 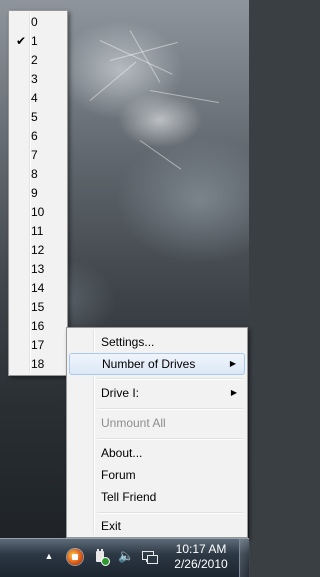 I want to click on drive-count-option-12: 12, so click(x=38, y=250).